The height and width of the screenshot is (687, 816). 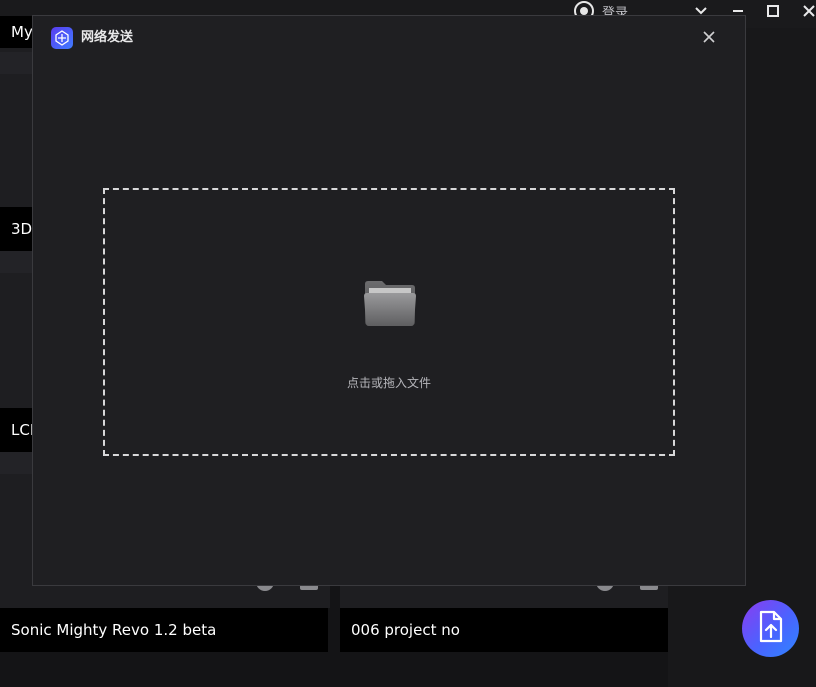 I want to click on folder-icon, so click(x=390, y=303).